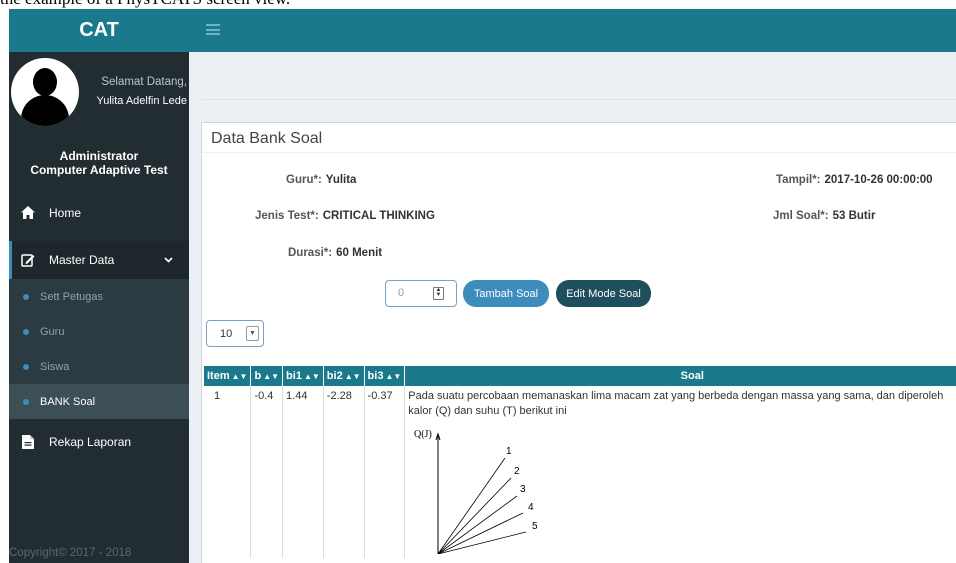 Image resolution: width=956 pixels, height=563 pixels. Describe the element at coordinates (28, 212) in the screenshot. I see `home-icon` at that location.